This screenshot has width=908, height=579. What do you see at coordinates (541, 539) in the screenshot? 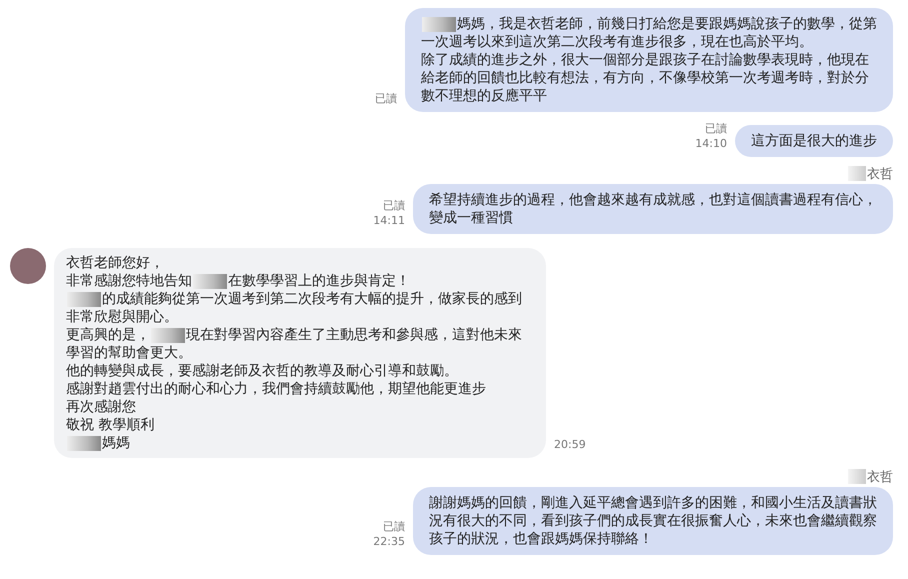
I see `message-text: 孩子的狀況，也會跟媽媽保持聯絡！` at bounding box center [541, 539].